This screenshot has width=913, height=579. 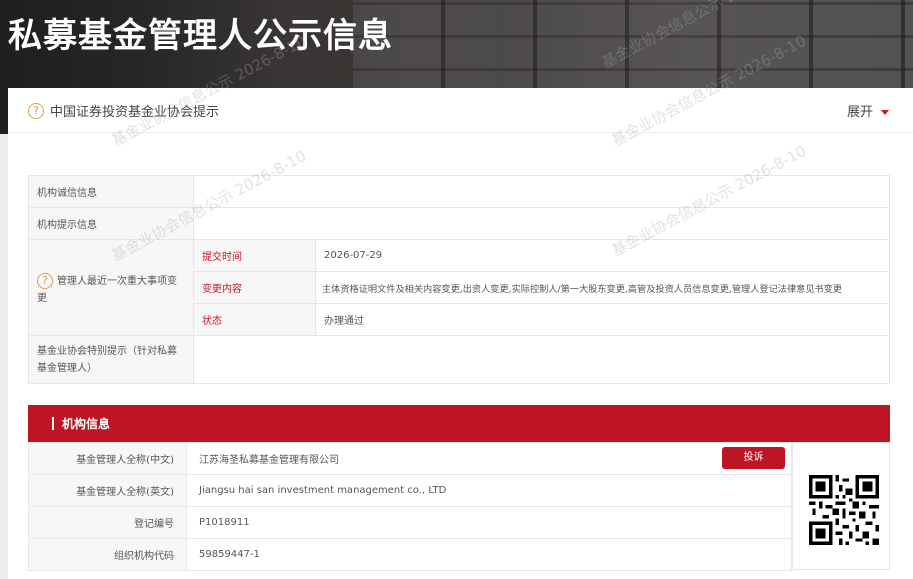 What do you see at coordinates (753, 458) in the screenshot?
I see `complain-button: 投诉` at bounding box center [753, 458].